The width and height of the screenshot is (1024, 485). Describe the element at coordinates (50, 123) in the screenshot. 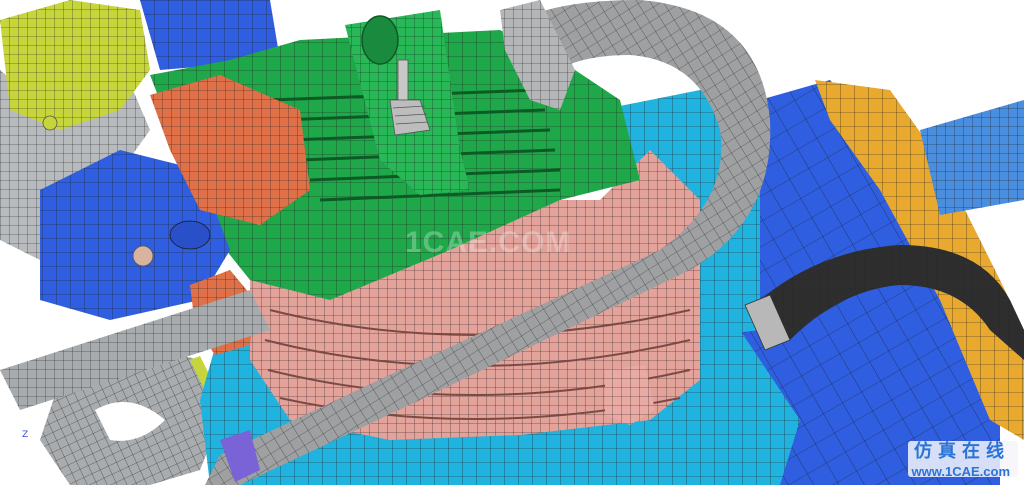

I see `bolt-upper-left` at that location.